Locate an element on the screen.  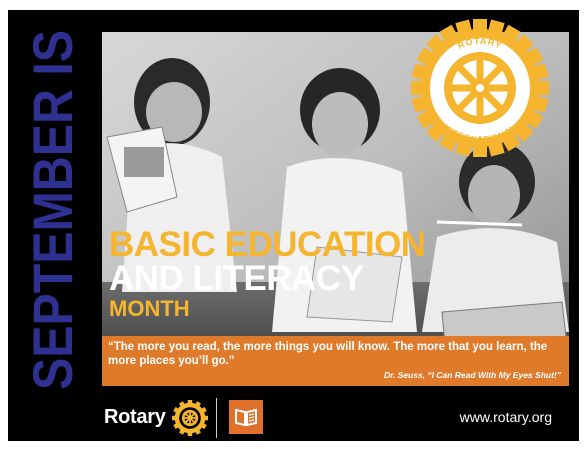
brand-name: Rotary is located at coordinates (135, 417).